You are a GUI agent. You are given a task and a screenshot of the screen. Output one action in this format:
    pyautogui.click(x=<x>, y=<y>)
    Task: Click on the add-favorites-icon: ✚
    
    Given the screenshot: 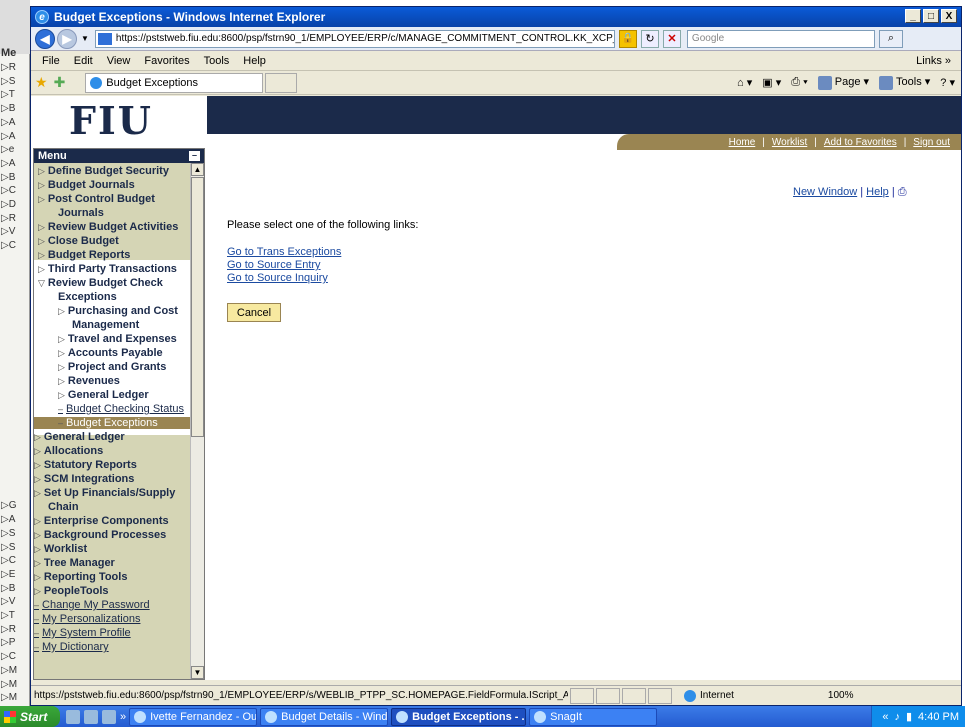 What is the action you would take?
    pyautogui.click(x=60, y=82)
    